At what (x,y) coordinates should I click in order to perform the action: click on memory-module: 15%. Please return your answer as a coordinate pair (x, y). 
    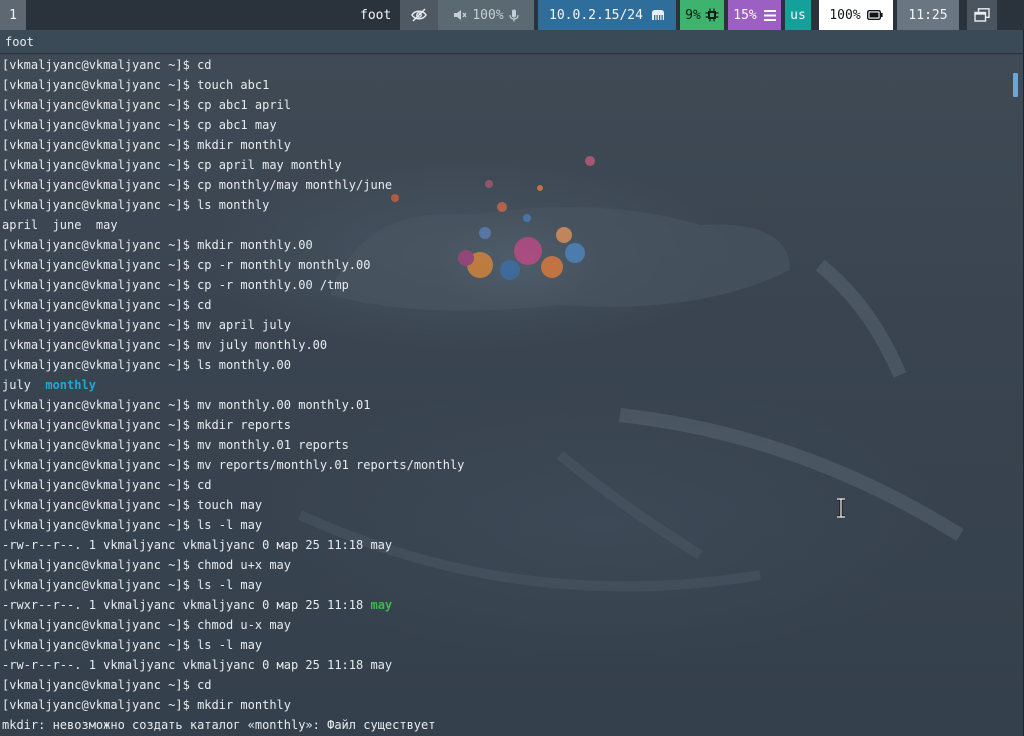
    Looking at the image, I should click on (754, 15).